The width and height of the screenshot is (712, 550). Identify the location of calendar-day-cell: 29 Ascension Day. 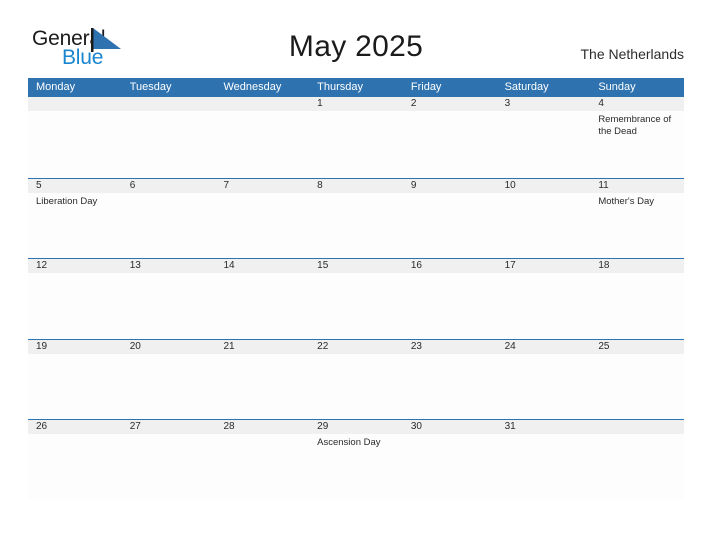
(356, 460).